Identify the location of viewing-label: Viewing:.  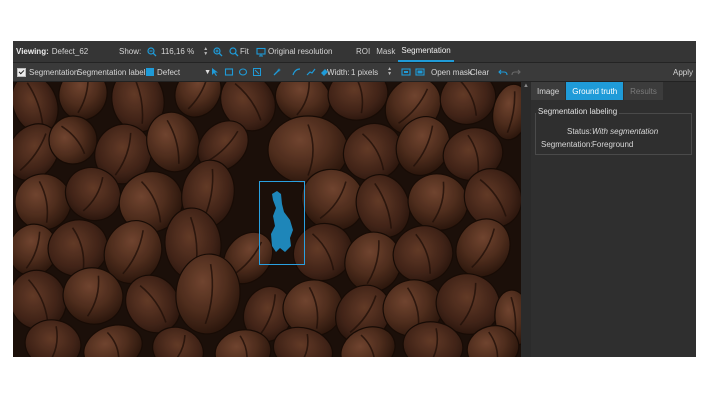
(32, 51).